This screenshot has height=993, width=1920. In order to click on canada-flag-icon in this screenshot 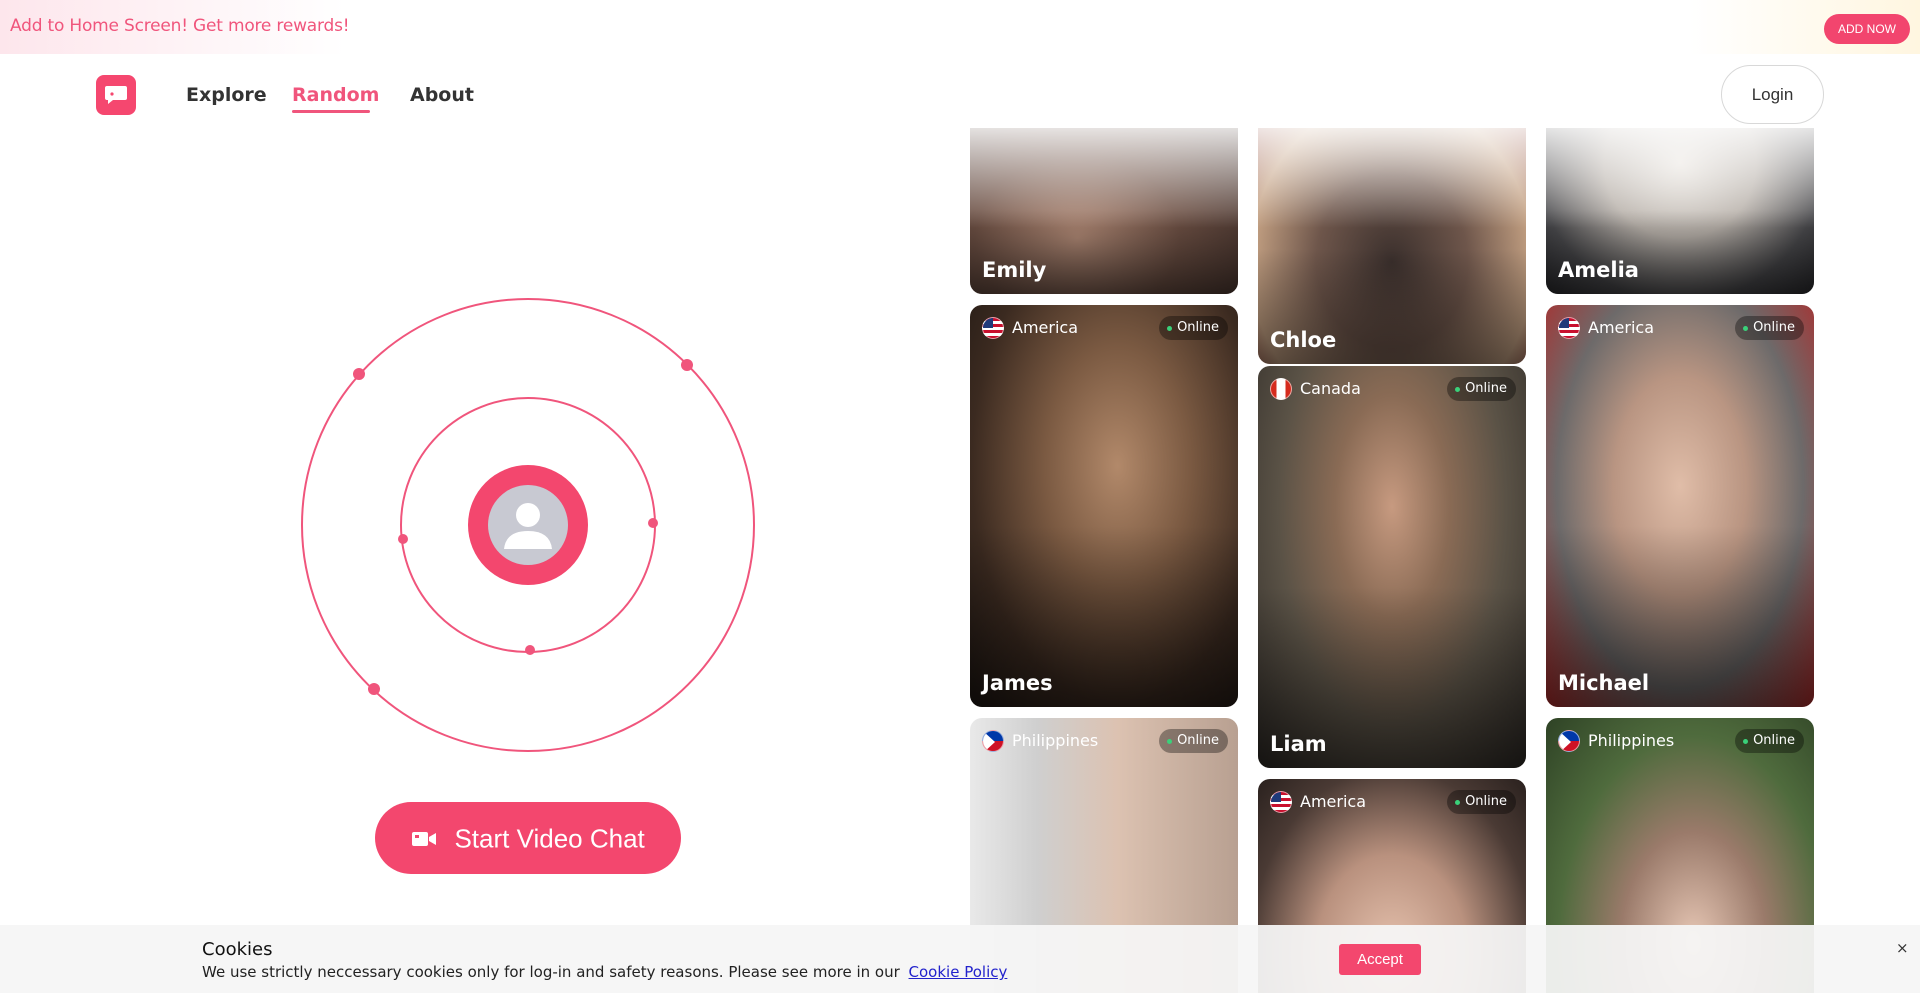, I will do `click(1281, 389)`.